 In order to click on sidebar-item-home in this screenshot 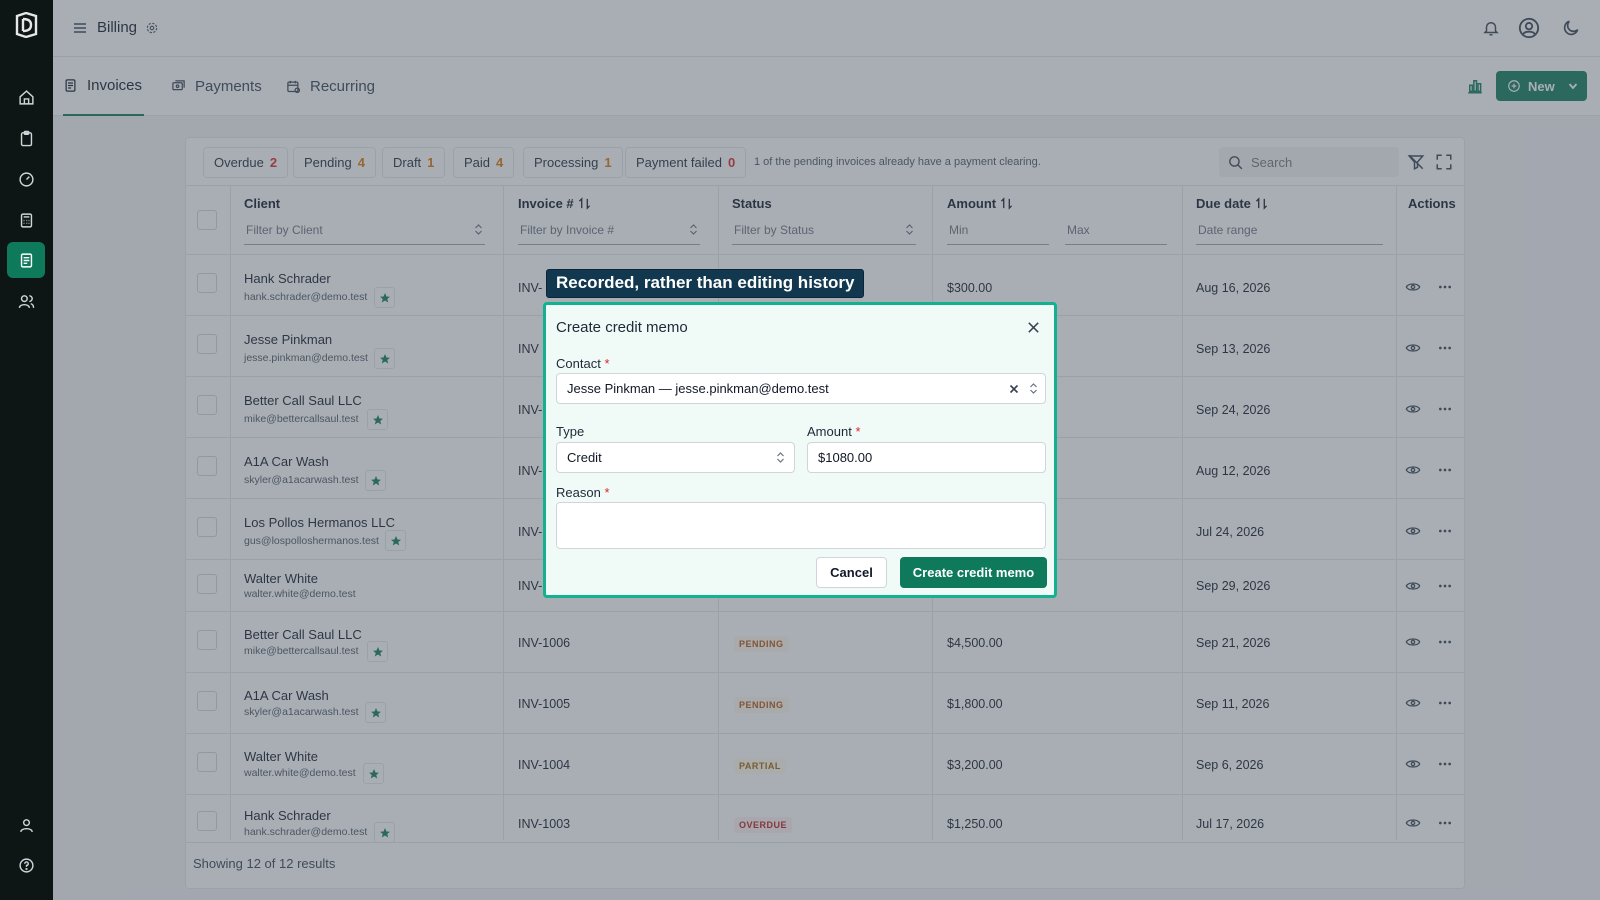, I will do `click(26, 97)`.